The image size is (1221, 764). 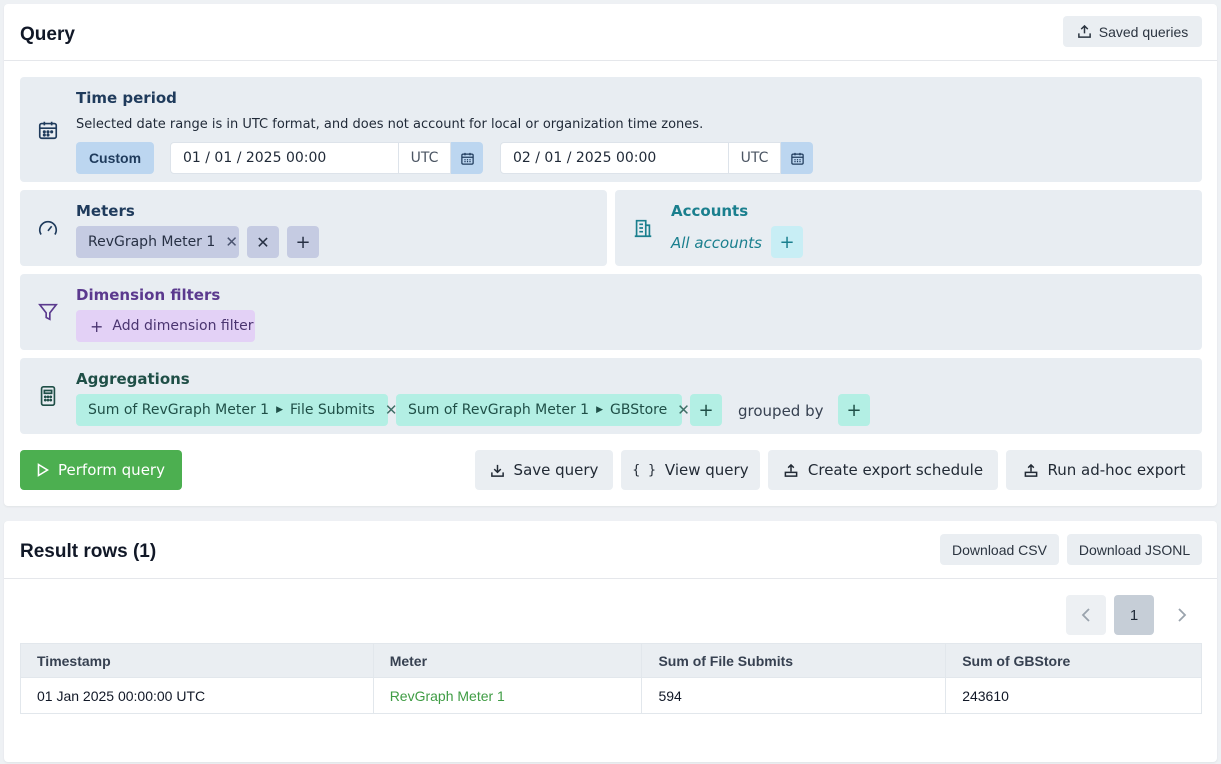 I want to click on run-adhoc-export-button: Run ad-hoc export, so click(x=1104, y=470).